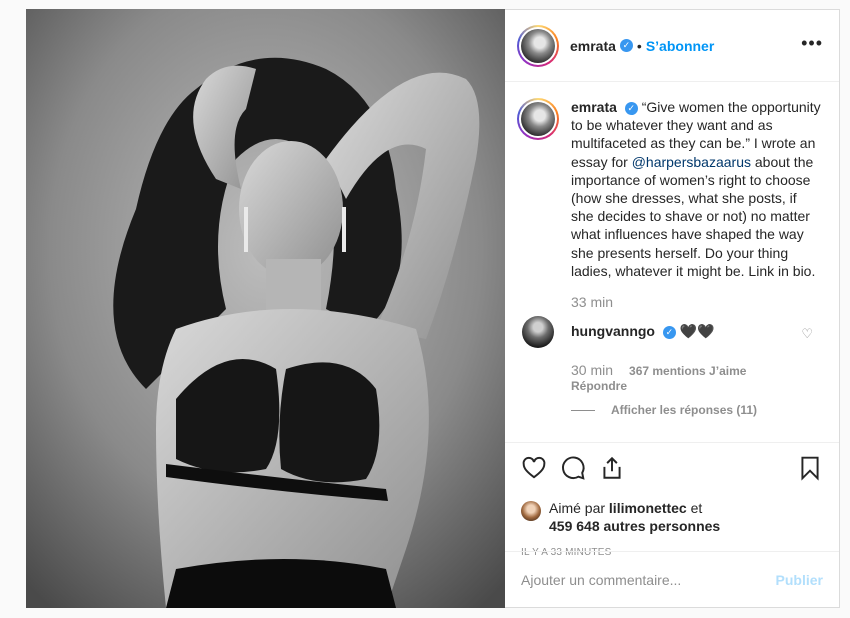  I want to click on follow-button: S’abonner, so click(680, 46).